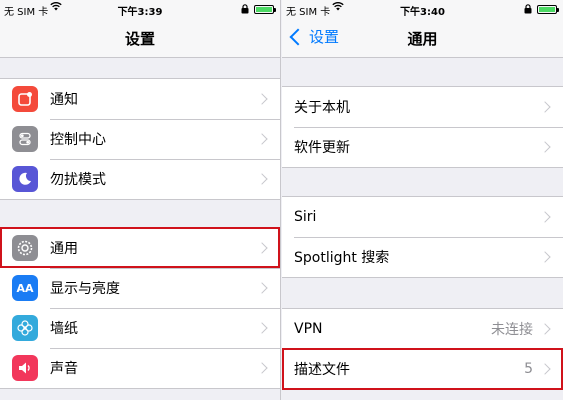 Image resolution: width=563 pixels, height=400 pixels. I want to click on nav-bar: 设置 通用, so click(422, 38).